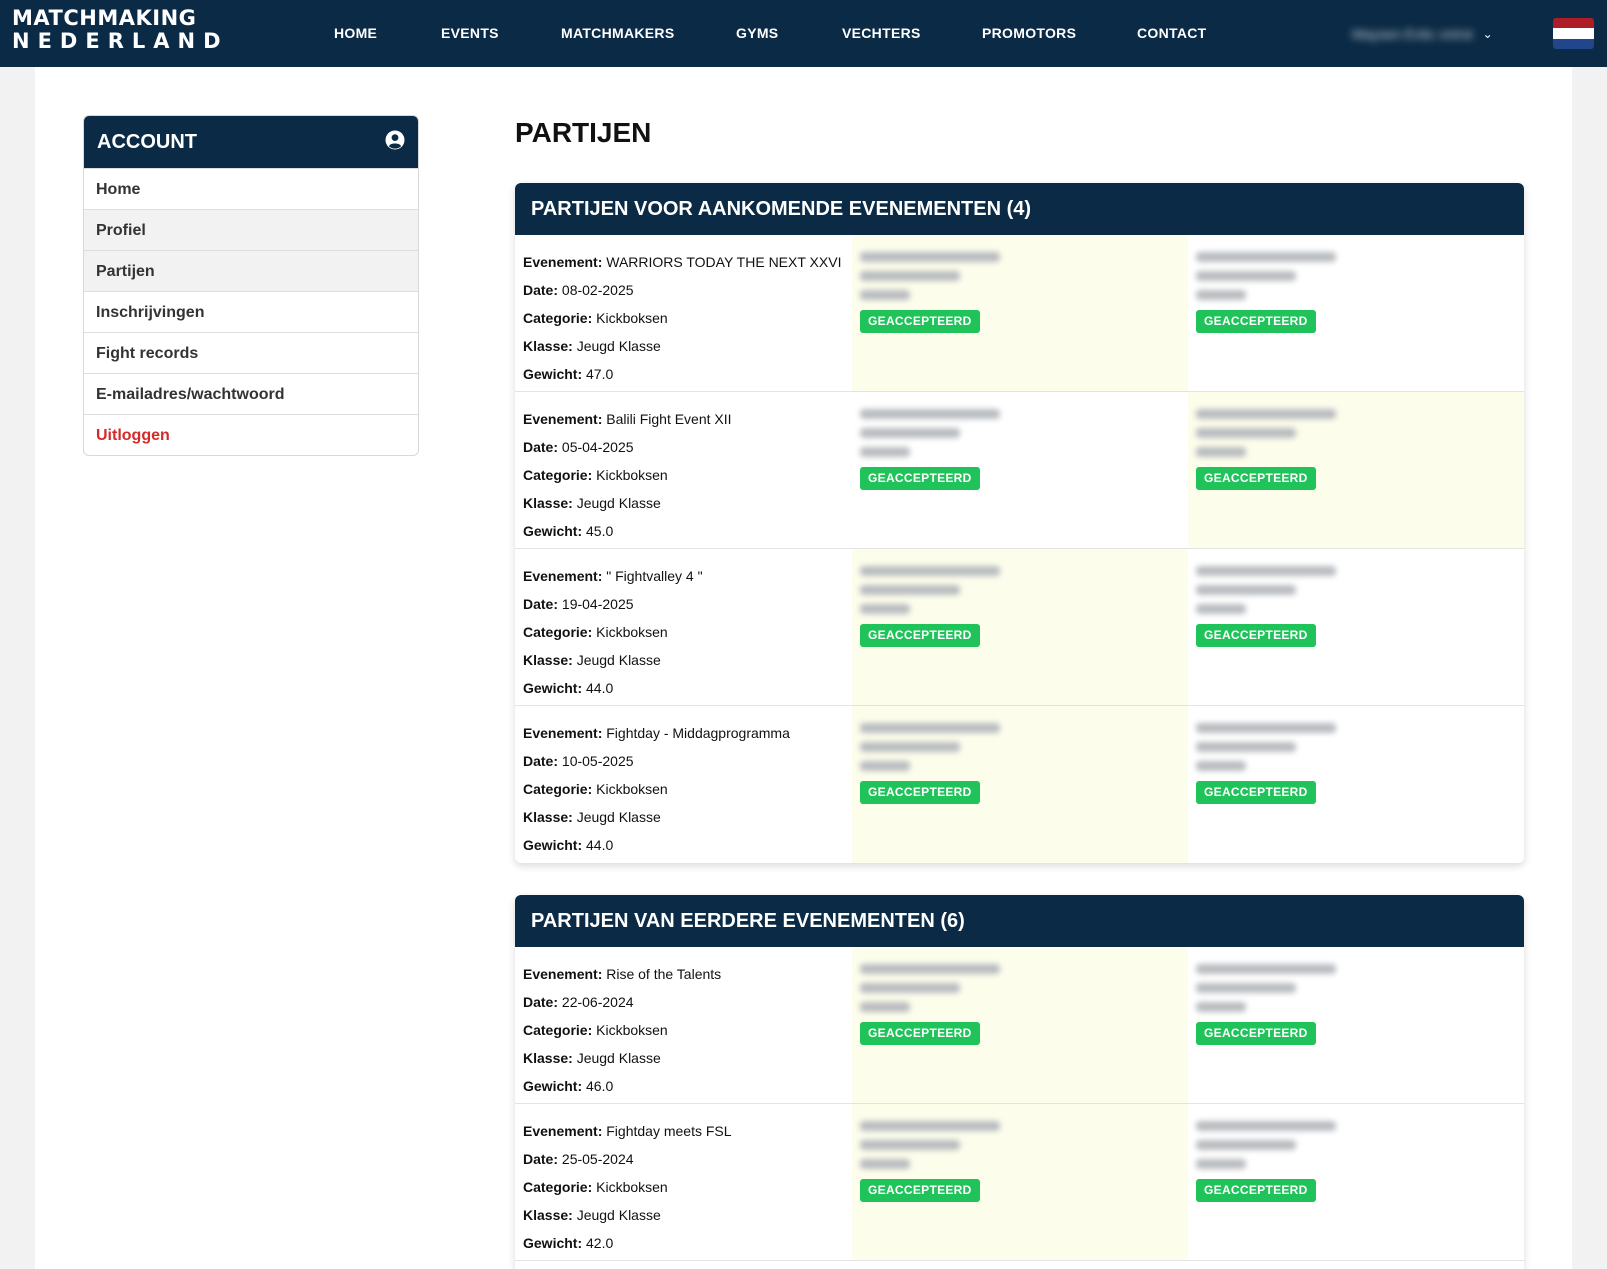 The height and width of the screenshot is (1269, 1607). I want to click on event-weight: 47.0, so click(600, 374).